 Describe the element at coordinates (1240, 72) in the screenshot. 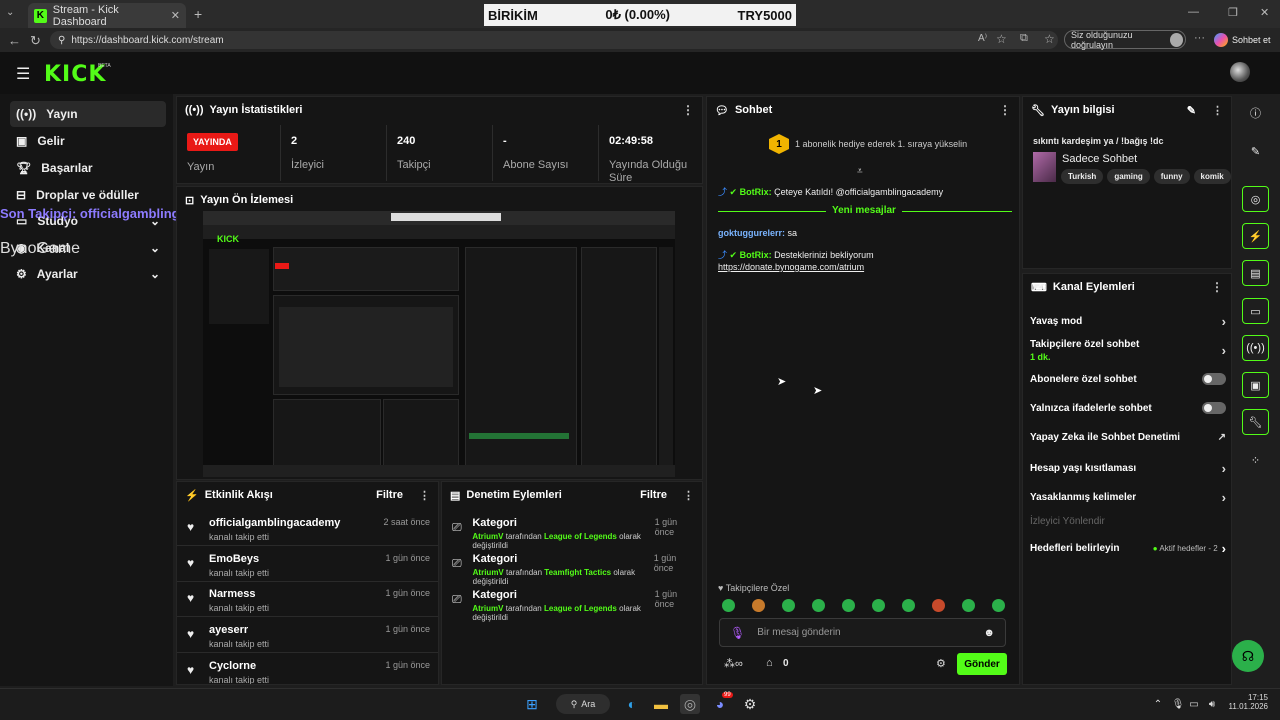

I see `user-avatar` at that location.